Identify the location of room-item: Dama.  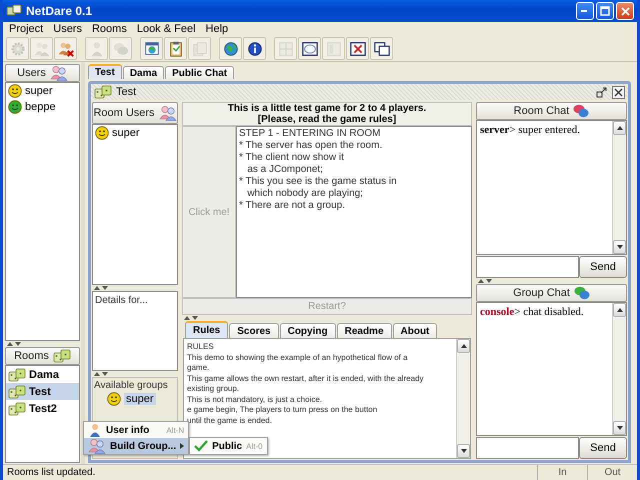
(42, 374).